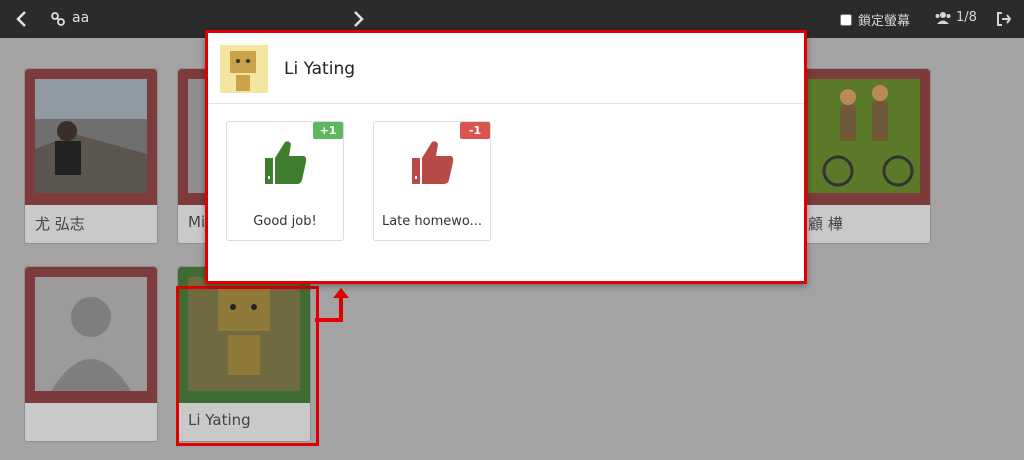 This screenshot has height=460, width=1024. I want to click on behavior-label: Good job!, so click(285, 221).